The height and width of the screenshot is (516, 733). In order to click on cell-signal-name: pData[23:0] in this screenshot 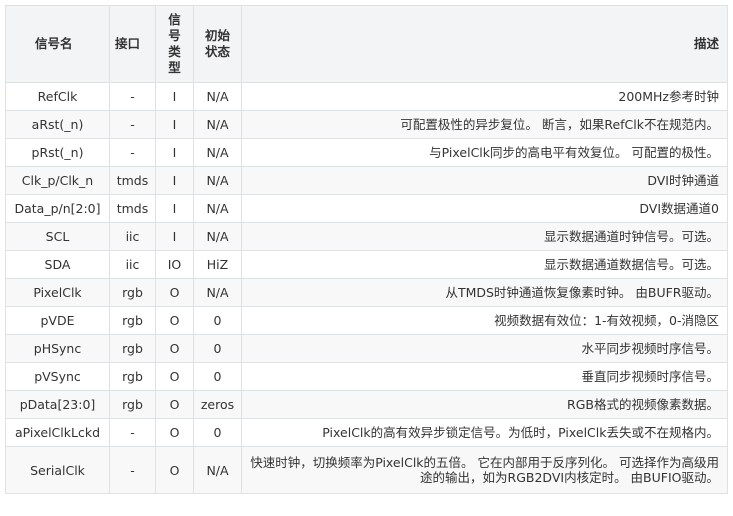, I will do `click(57, 404)`.